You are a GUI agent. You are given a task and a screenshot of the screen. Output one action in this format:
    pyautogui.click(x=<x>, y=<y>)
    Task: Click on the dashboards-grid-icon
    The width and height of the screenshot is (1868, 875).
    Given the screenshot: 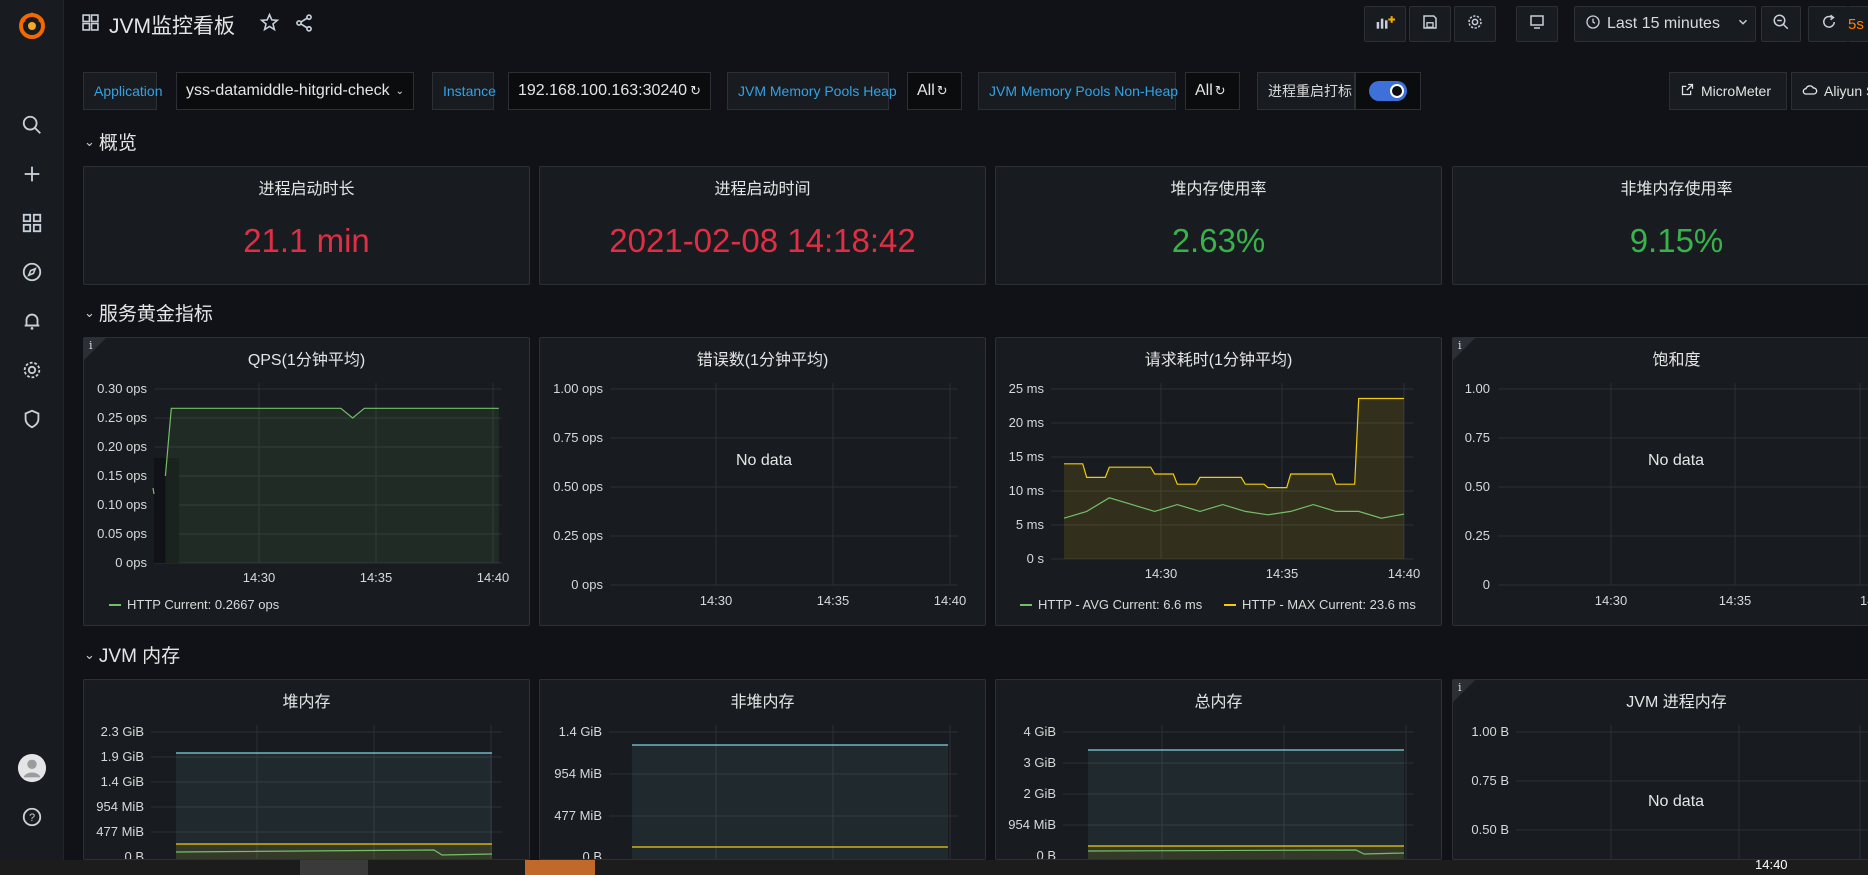 What is the action you would take?
    pyautogui.click(x=32, y=223)
    